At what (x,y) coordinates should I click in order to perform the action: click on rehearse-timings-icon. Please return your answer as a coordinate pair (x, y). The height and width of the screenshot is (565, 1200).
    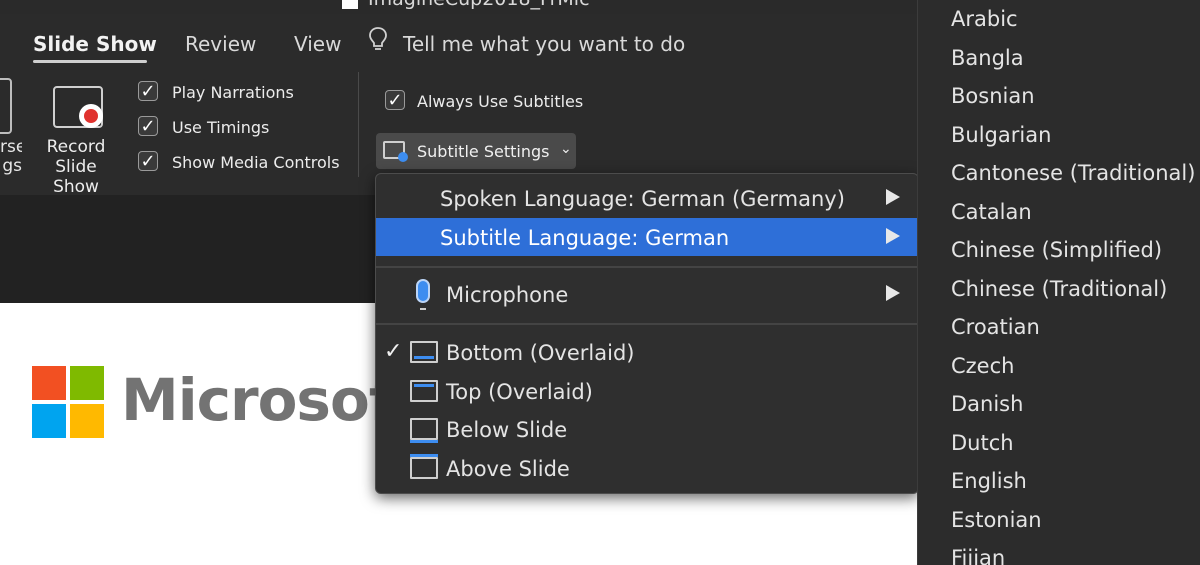
    Looking at the image, I should click on (6, 106).